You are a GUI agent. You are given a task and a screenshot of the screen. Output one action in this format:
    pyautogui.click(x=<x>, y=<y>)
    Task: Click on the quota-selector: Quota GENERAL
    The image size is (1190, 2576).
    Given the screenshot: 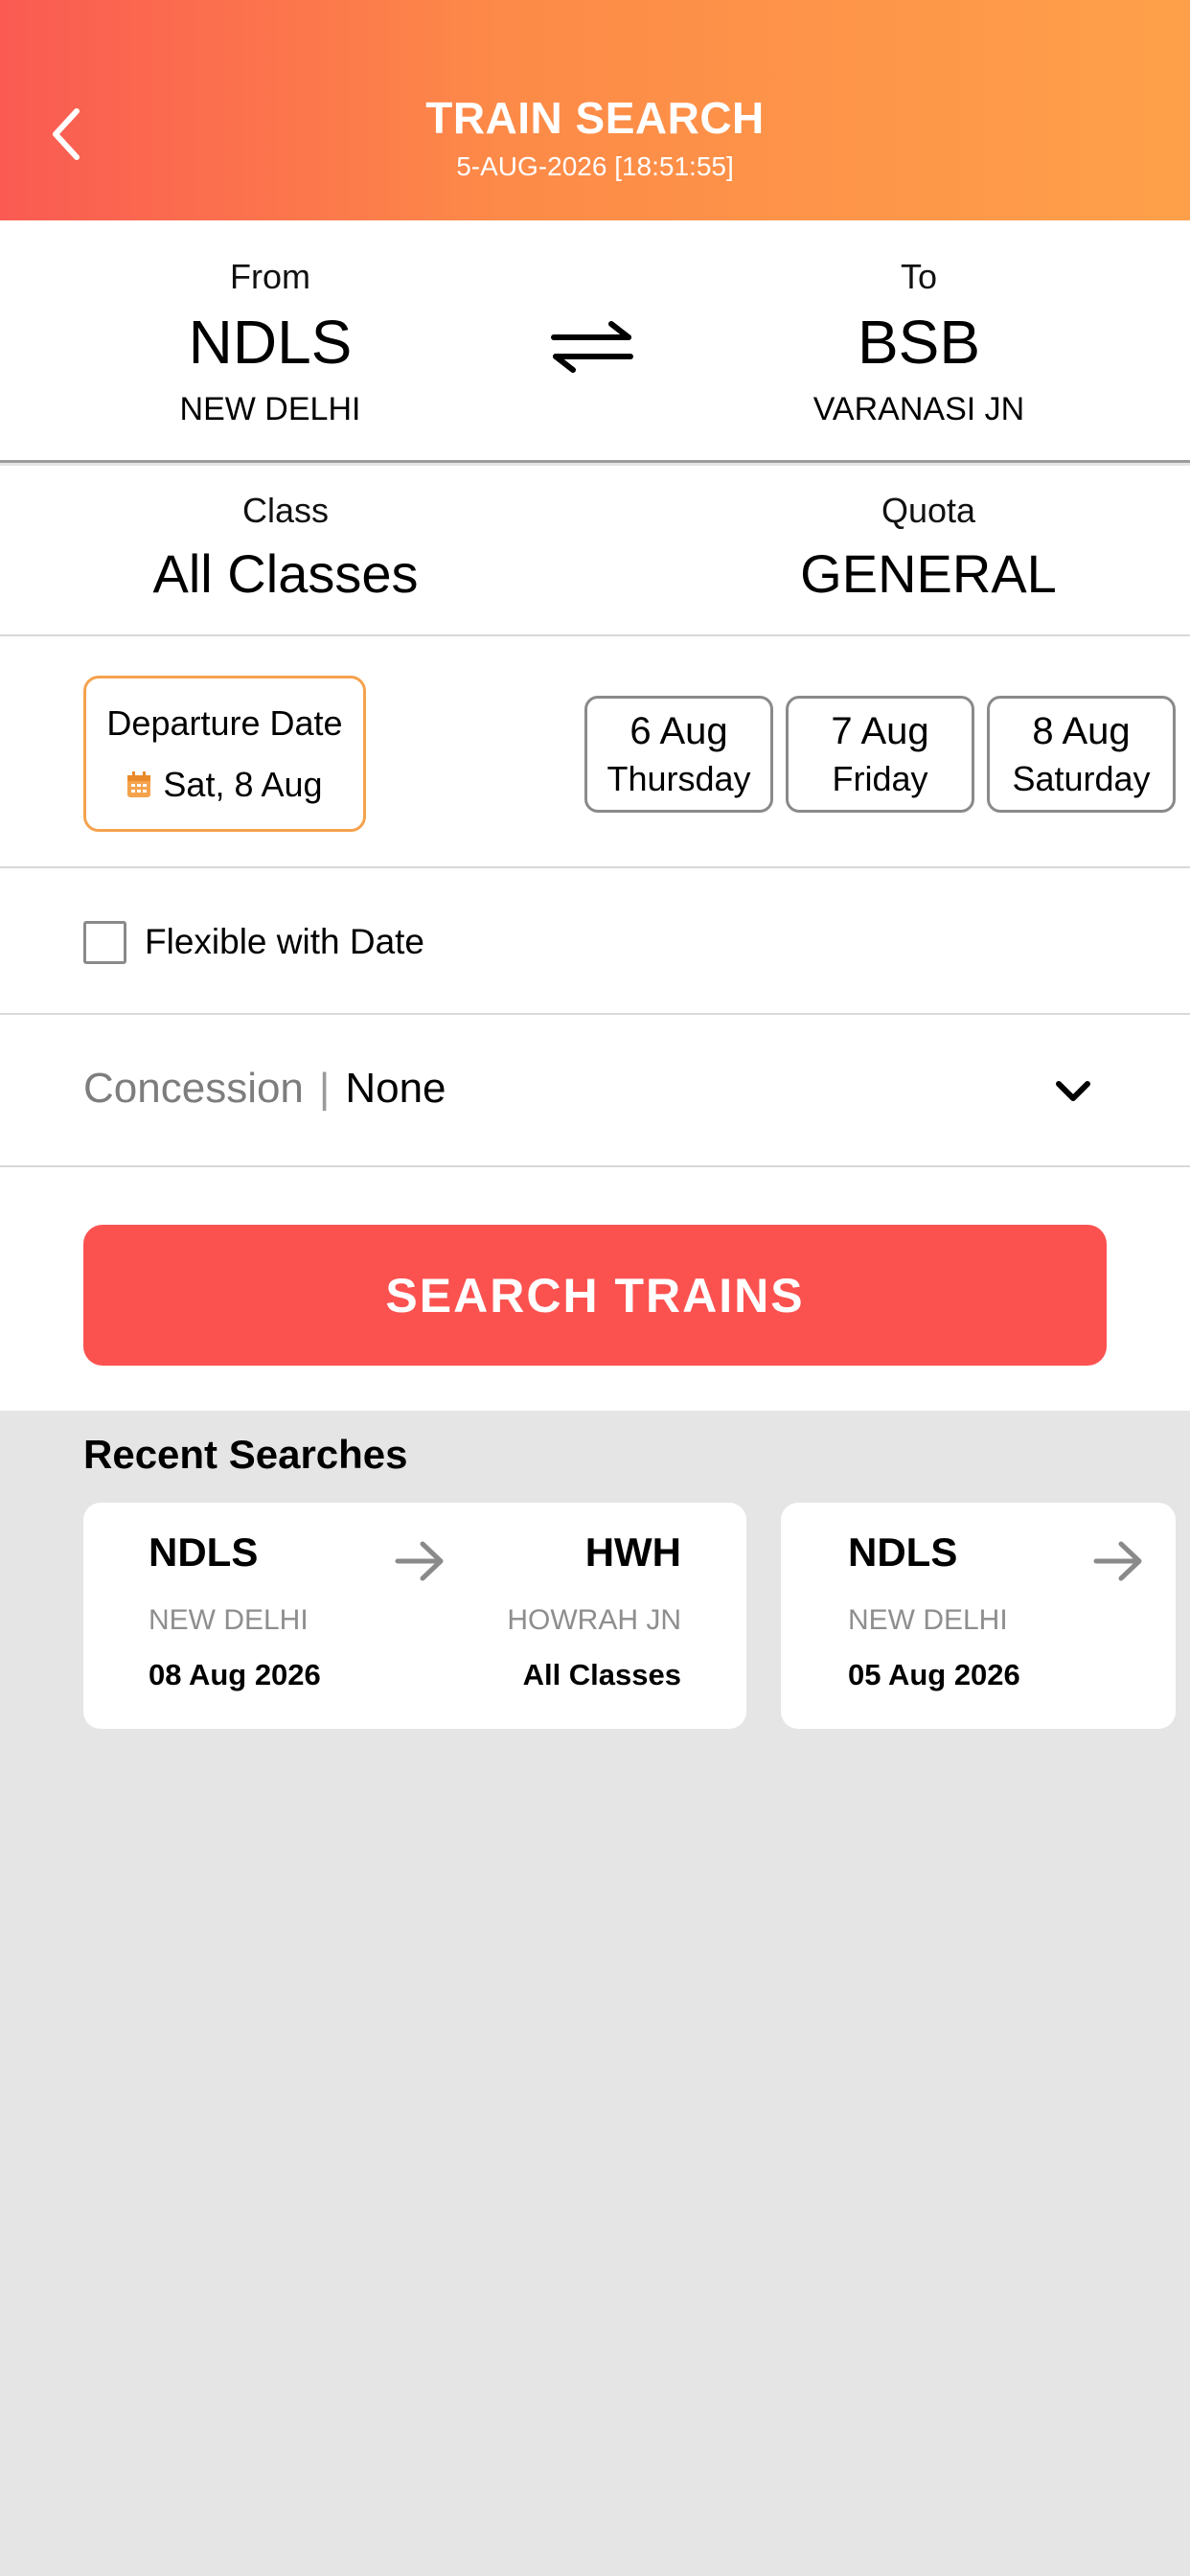 What is the action you would take?
    pyautogui.click(x=929, y=548)
    